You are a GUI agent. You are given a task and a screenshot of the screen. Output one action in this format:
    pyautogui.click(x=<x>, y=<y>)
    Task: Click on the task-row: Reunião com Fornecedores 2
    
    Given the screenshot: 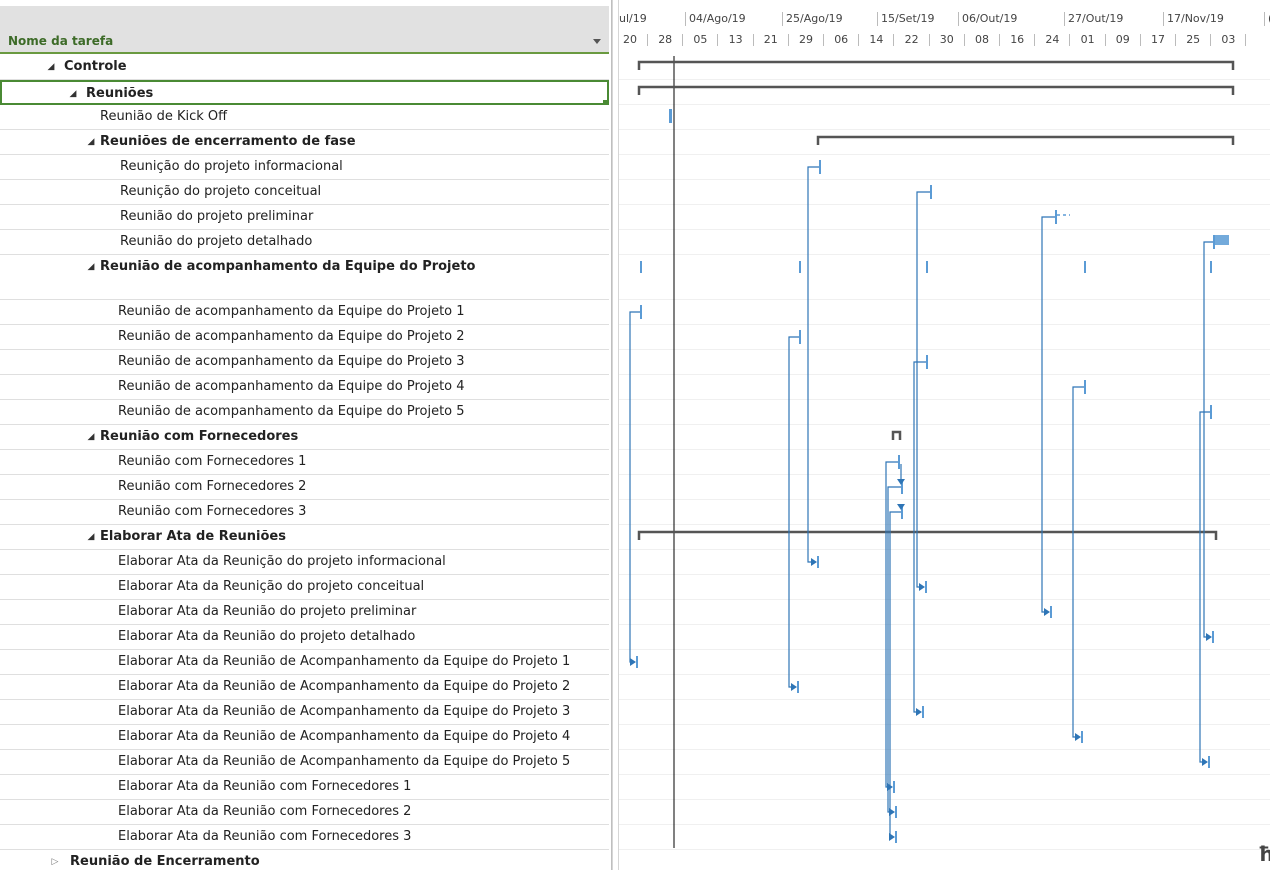 What is the action you would take?
    pyautogui.click(x=304, y=487)
    